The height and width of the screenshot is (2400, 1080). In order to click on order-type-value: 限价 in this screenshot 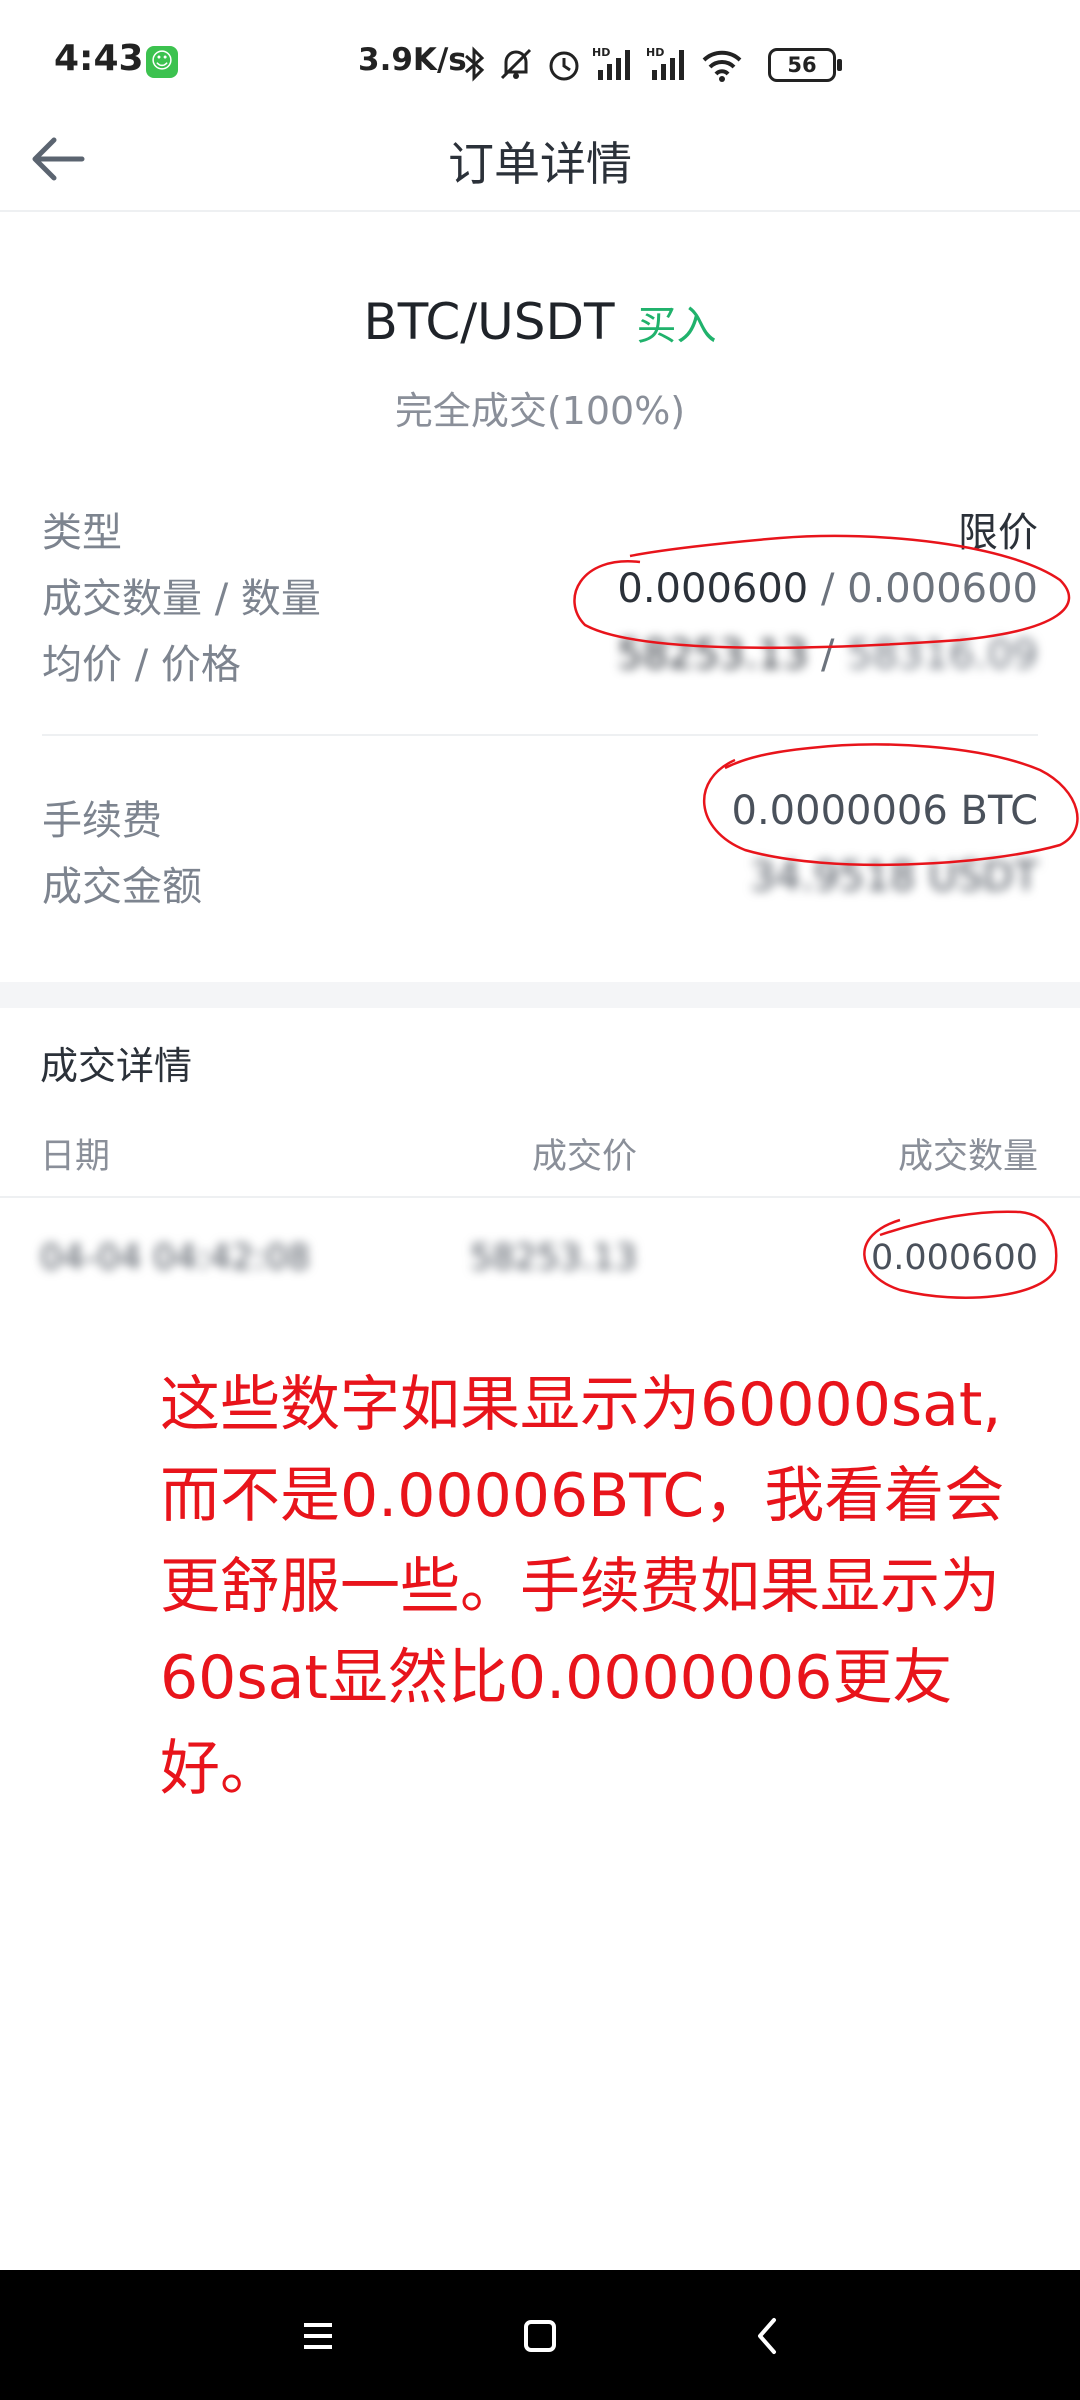, I will do `click(998, 533)`.